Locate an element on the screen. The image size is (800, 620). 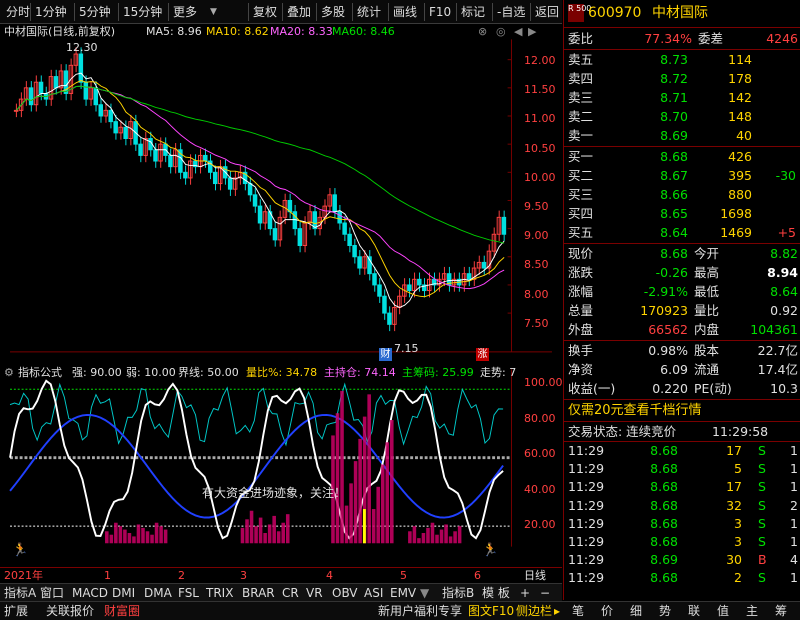
tab-1min: 1分钟 is located at coordinates (48, 12).